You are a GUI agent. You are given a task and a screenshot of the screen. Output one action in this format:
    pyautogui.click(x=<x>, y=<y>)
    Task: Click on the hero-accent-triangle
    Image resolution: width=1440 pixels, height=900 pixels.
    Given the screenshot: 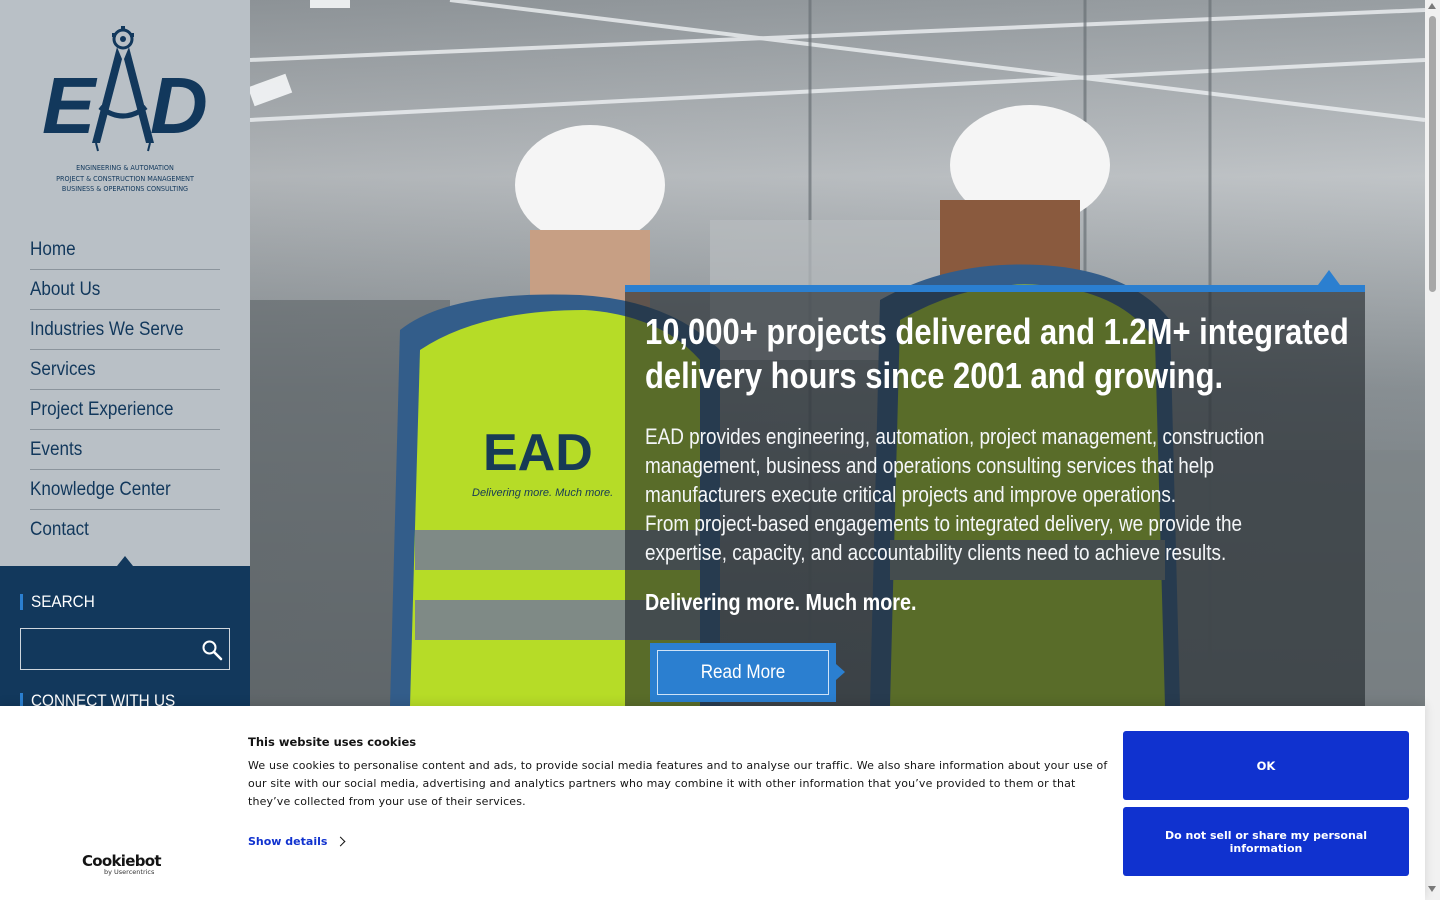 What is the action you would take?
    pyautogui.click(x=1329, y=277)
    